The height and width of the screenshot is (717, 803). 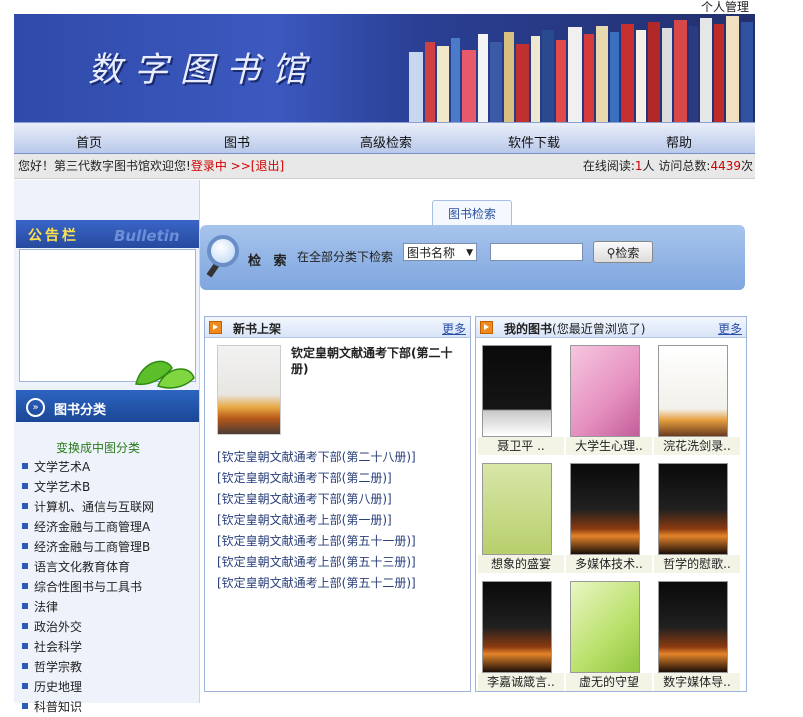 I want to click on category-item: 政治外交, so click(x=87, y=627).